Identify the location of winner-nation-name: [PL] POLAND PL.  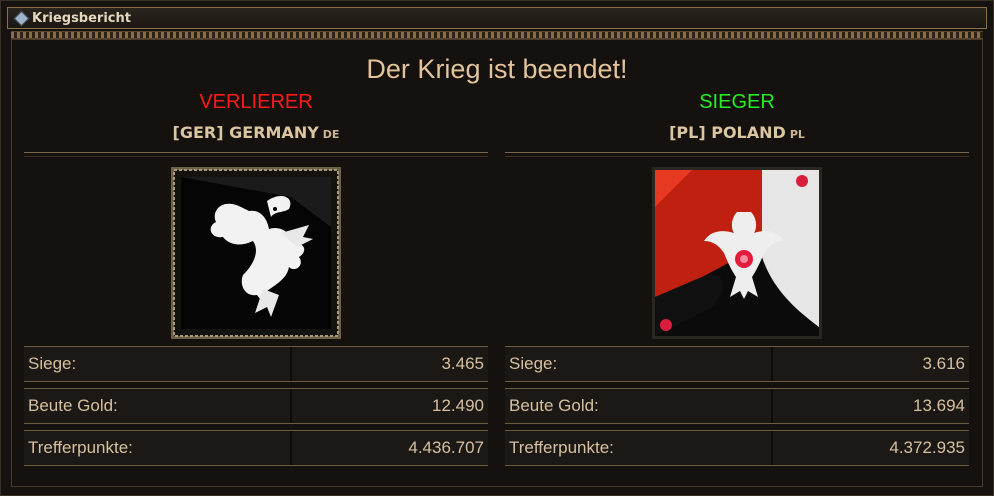
(737, 133).